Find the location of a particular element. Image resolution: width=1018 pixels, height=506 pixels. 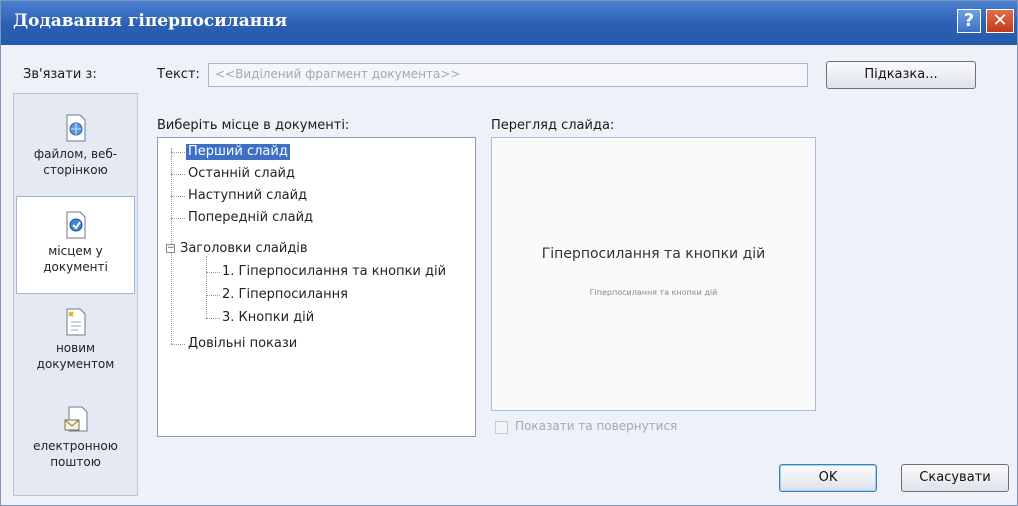

side-item-label: документі is located at coordinates (75, 267).